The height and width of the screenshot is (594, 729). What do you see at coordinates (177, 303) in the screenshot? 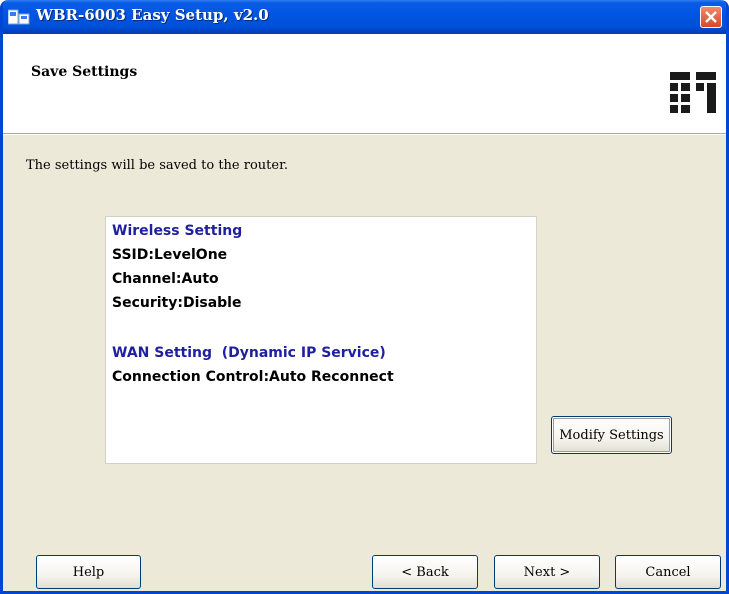
I see `security-value: Security:Disable` at bounding box center [177, 303].